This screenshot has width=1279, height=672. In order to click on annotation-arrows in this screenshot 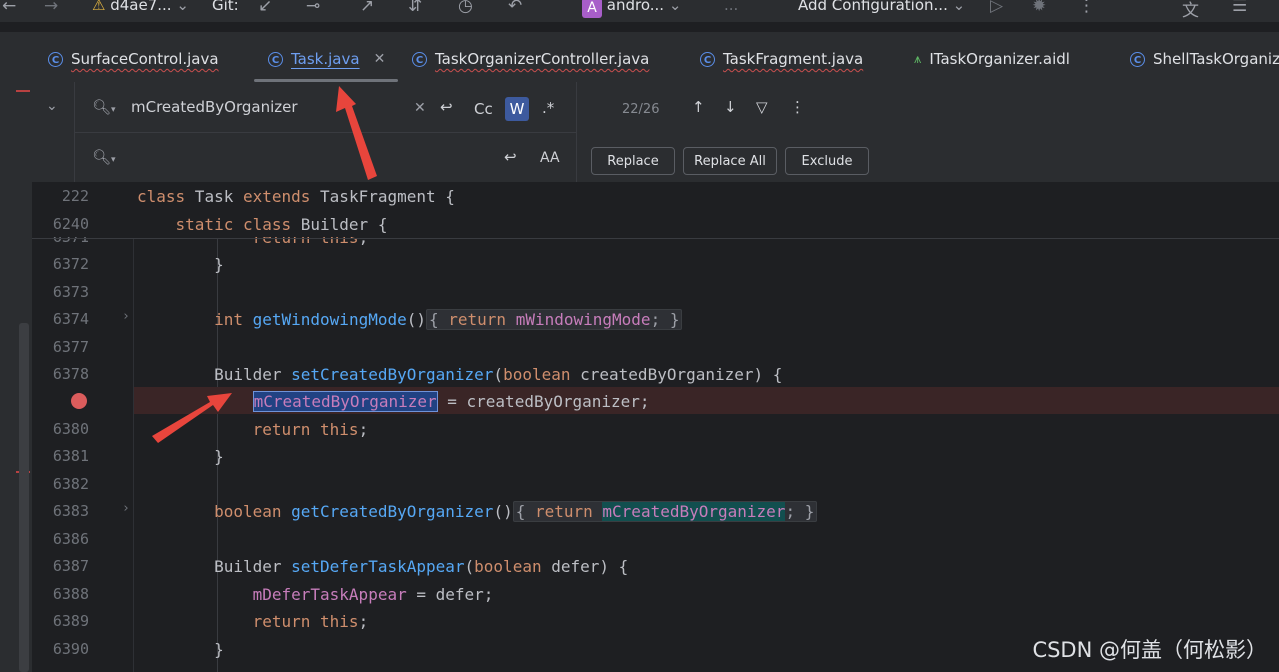, I will do `click(264, 264)`.